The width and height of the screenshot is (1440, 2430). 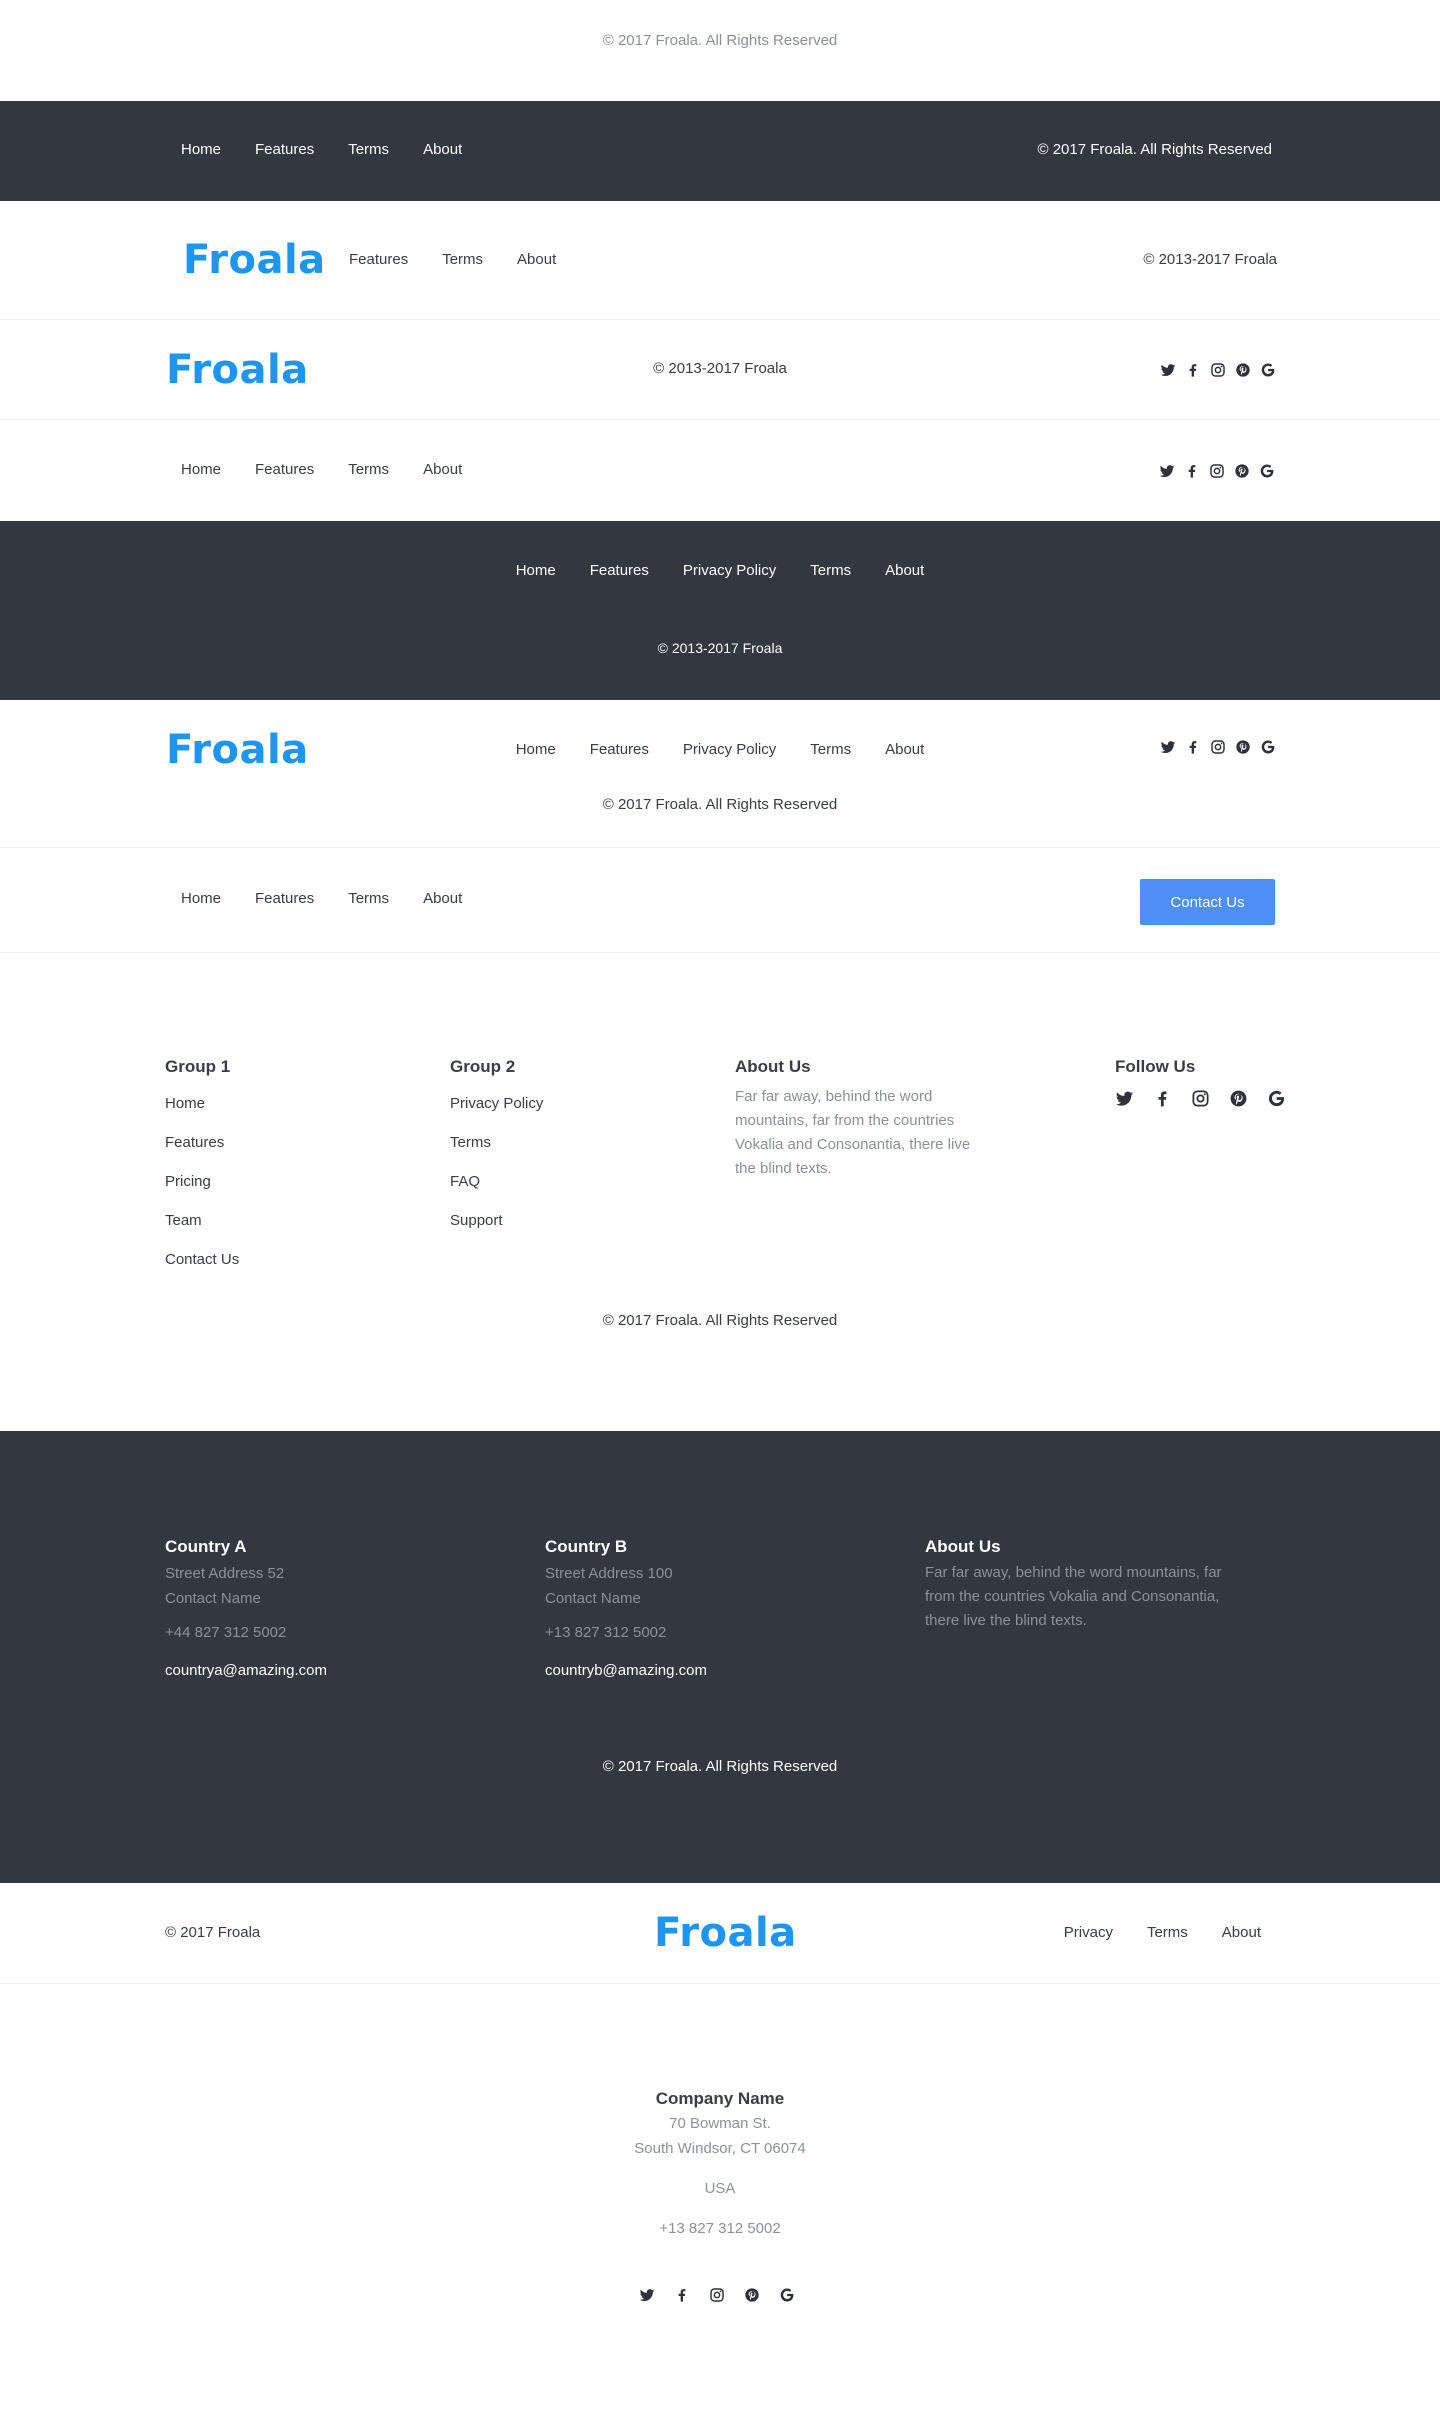 I want to click on link-privacy-policy: Privacy Policy, so click(x=496, y=1103).